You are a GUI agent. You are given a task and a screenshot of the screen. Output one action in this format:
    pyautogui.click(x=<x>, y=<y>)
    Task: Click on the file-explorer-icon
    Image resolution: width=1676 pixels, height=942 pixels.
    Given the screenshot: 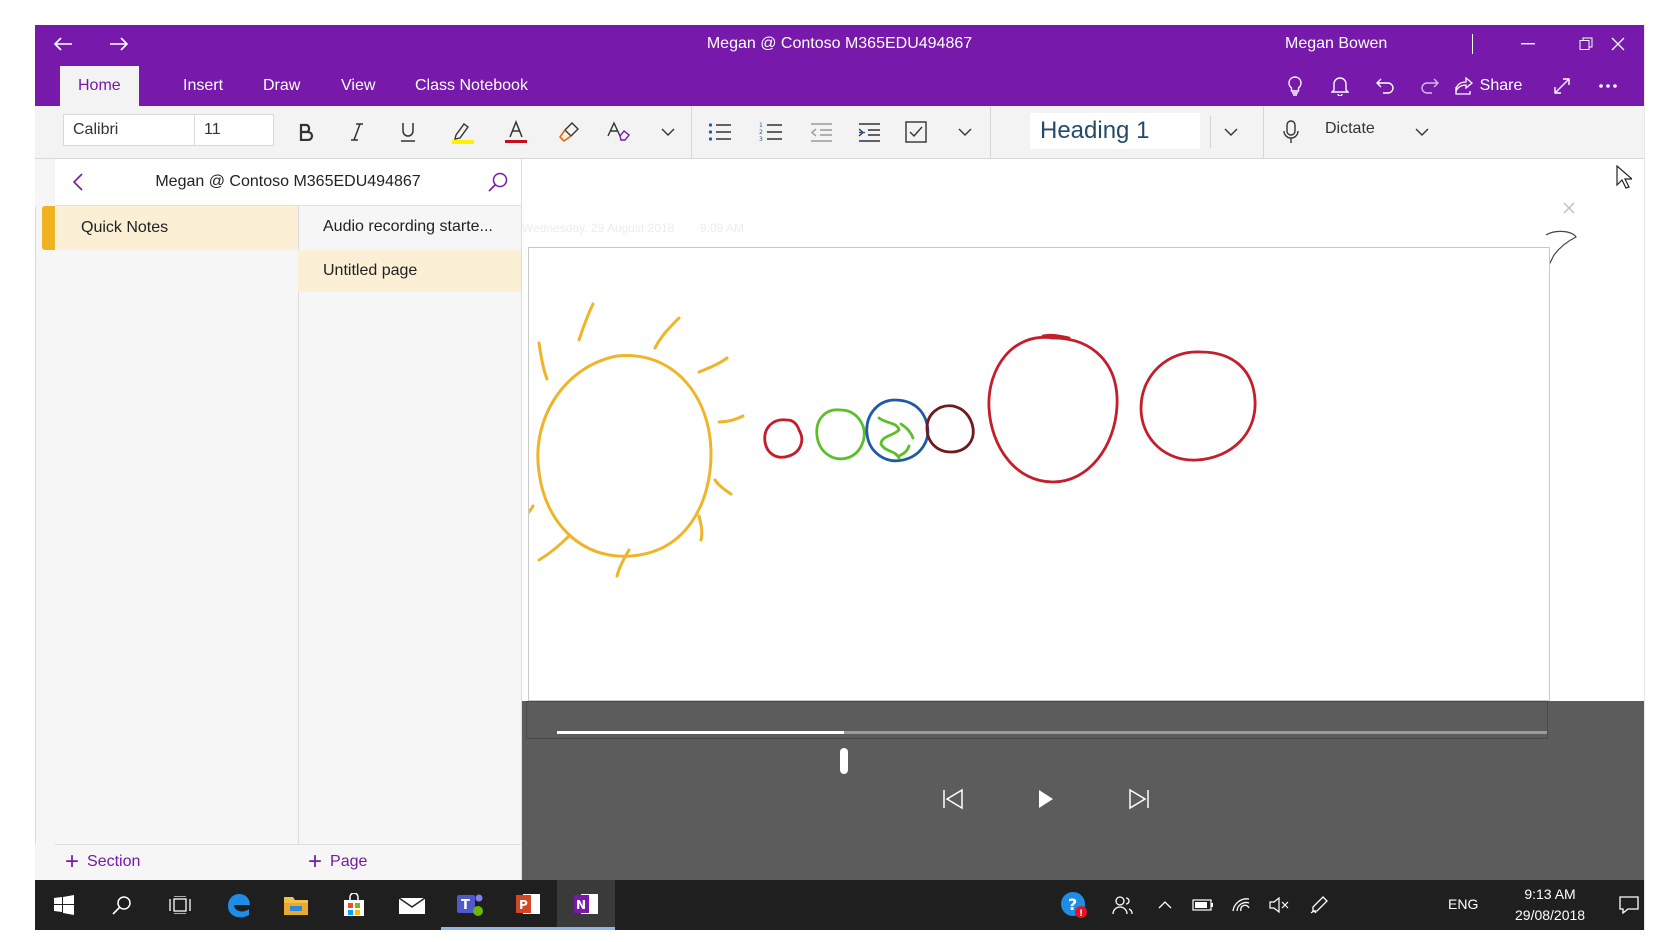 What is the action you would take?
    pyautogui.click(x=296, y=905)
    